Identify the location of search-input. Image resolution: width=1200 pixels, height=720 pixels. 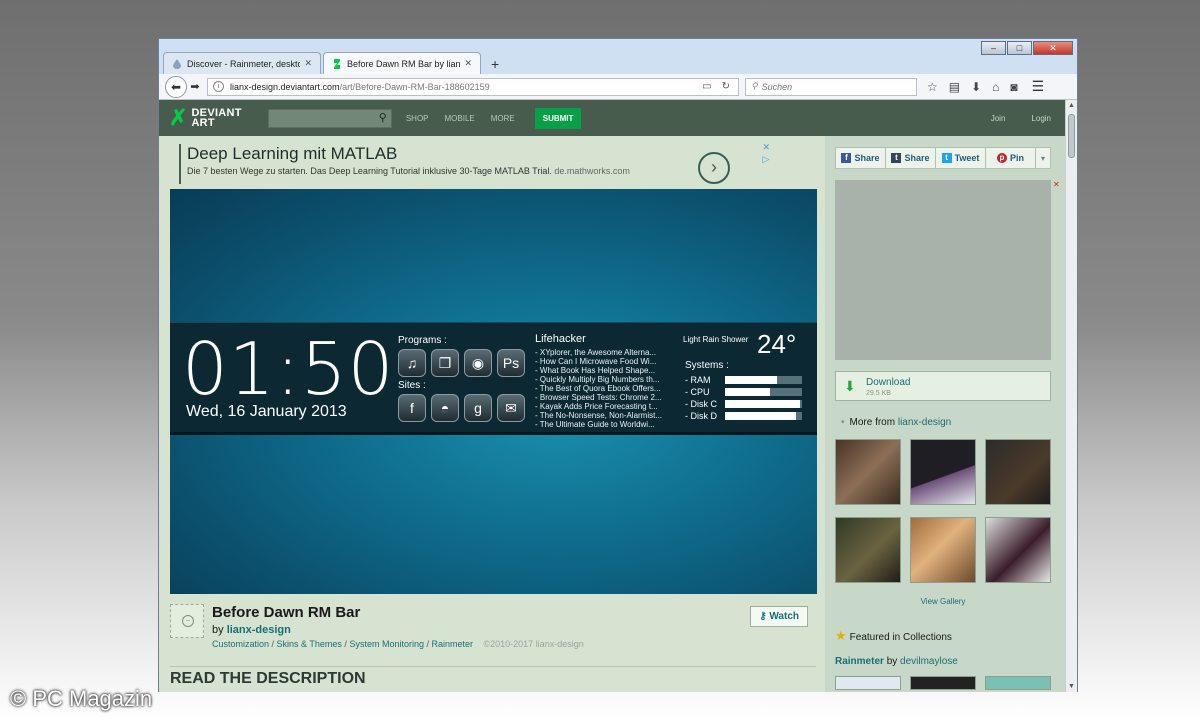
(831, 86).